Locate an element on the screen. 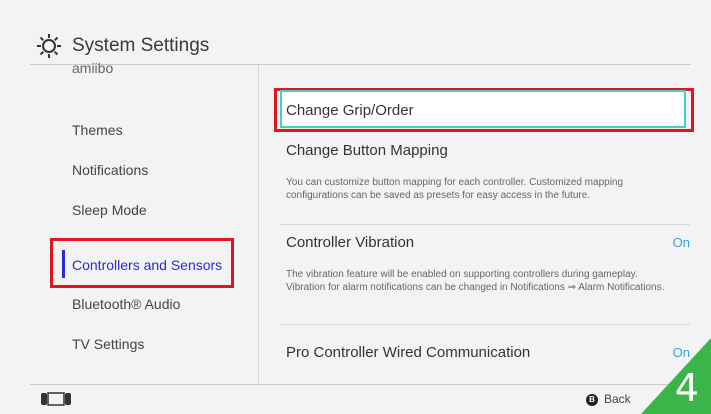  change-grip-order-item: Change Grip/Order is located at coordinates (488, 110).